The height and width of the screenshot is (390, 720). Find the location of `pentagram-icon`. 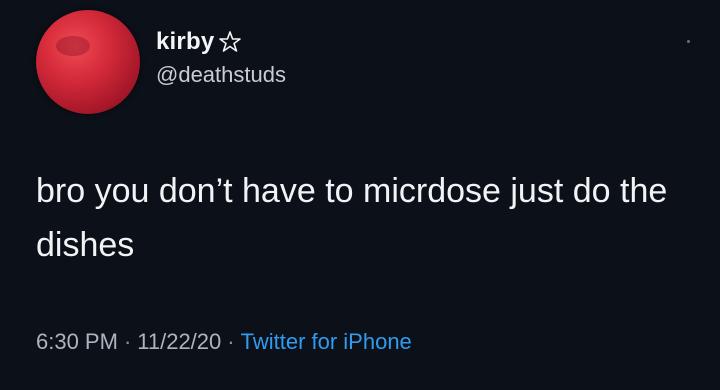

pentagram-icon is located at coordinates (230, 42).